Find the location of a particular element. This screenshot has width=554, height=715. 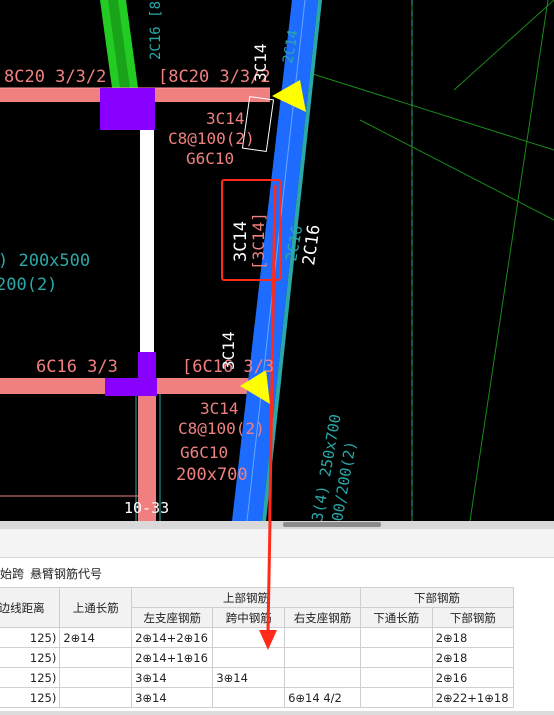

label-stirrup-low: C8@100(2) is located at coordinates (221, 428).